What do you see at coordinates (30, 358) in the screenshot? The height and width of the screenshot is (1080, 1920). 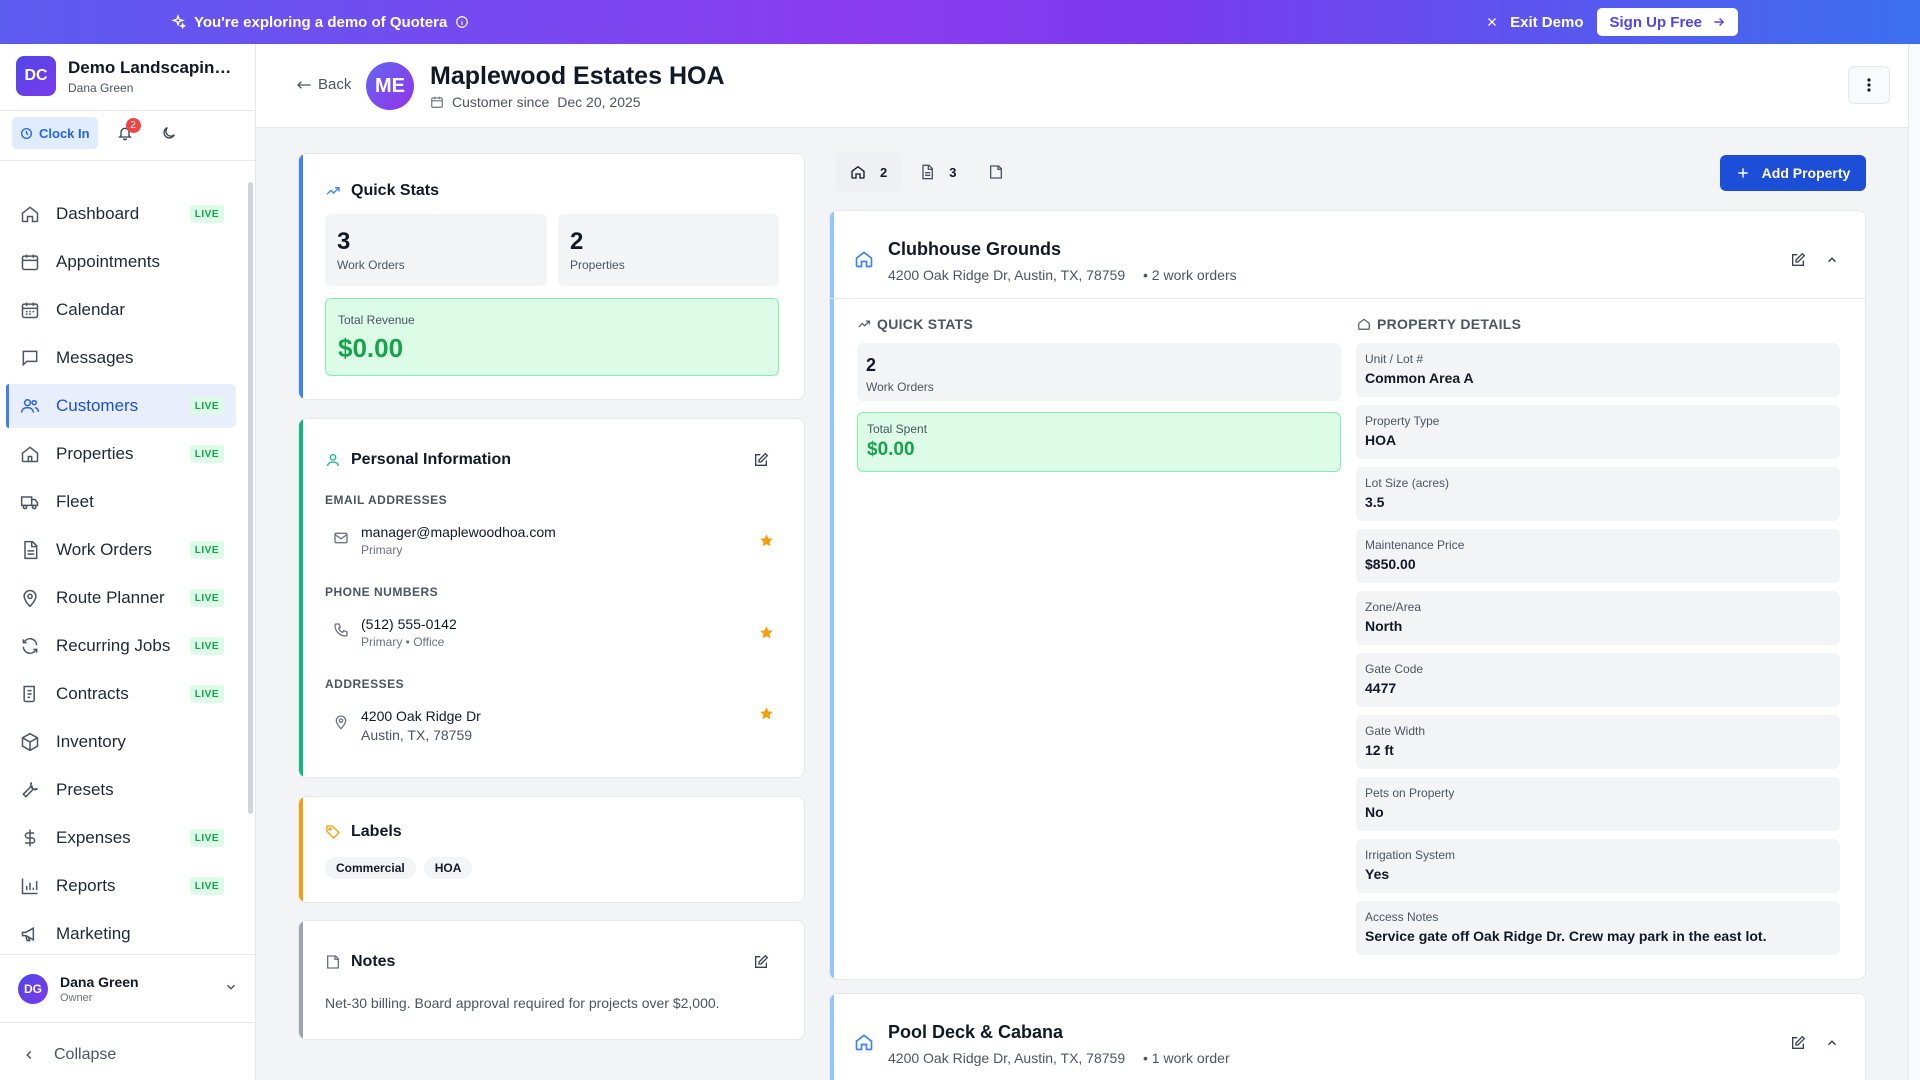 I see `message-icon` at bounding box center [30, 358].